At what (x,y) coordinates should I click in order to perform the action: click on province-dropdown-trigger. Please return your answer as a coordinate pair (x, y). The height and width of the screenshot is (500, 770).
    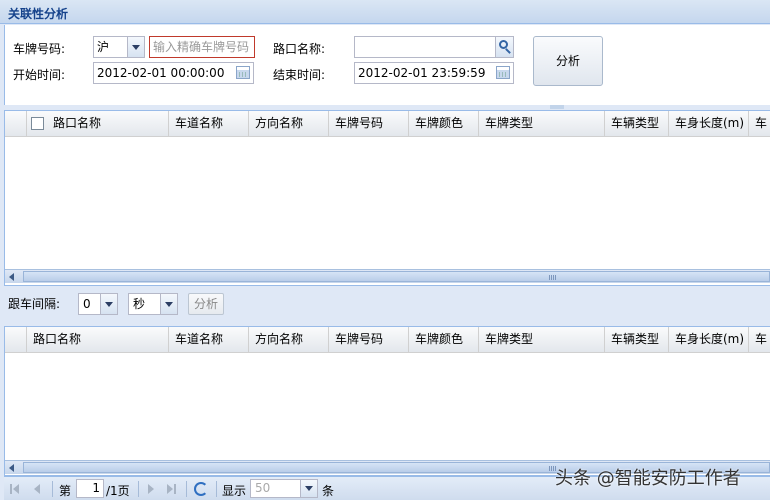
    Looking at the image, I should click on (135, 47).